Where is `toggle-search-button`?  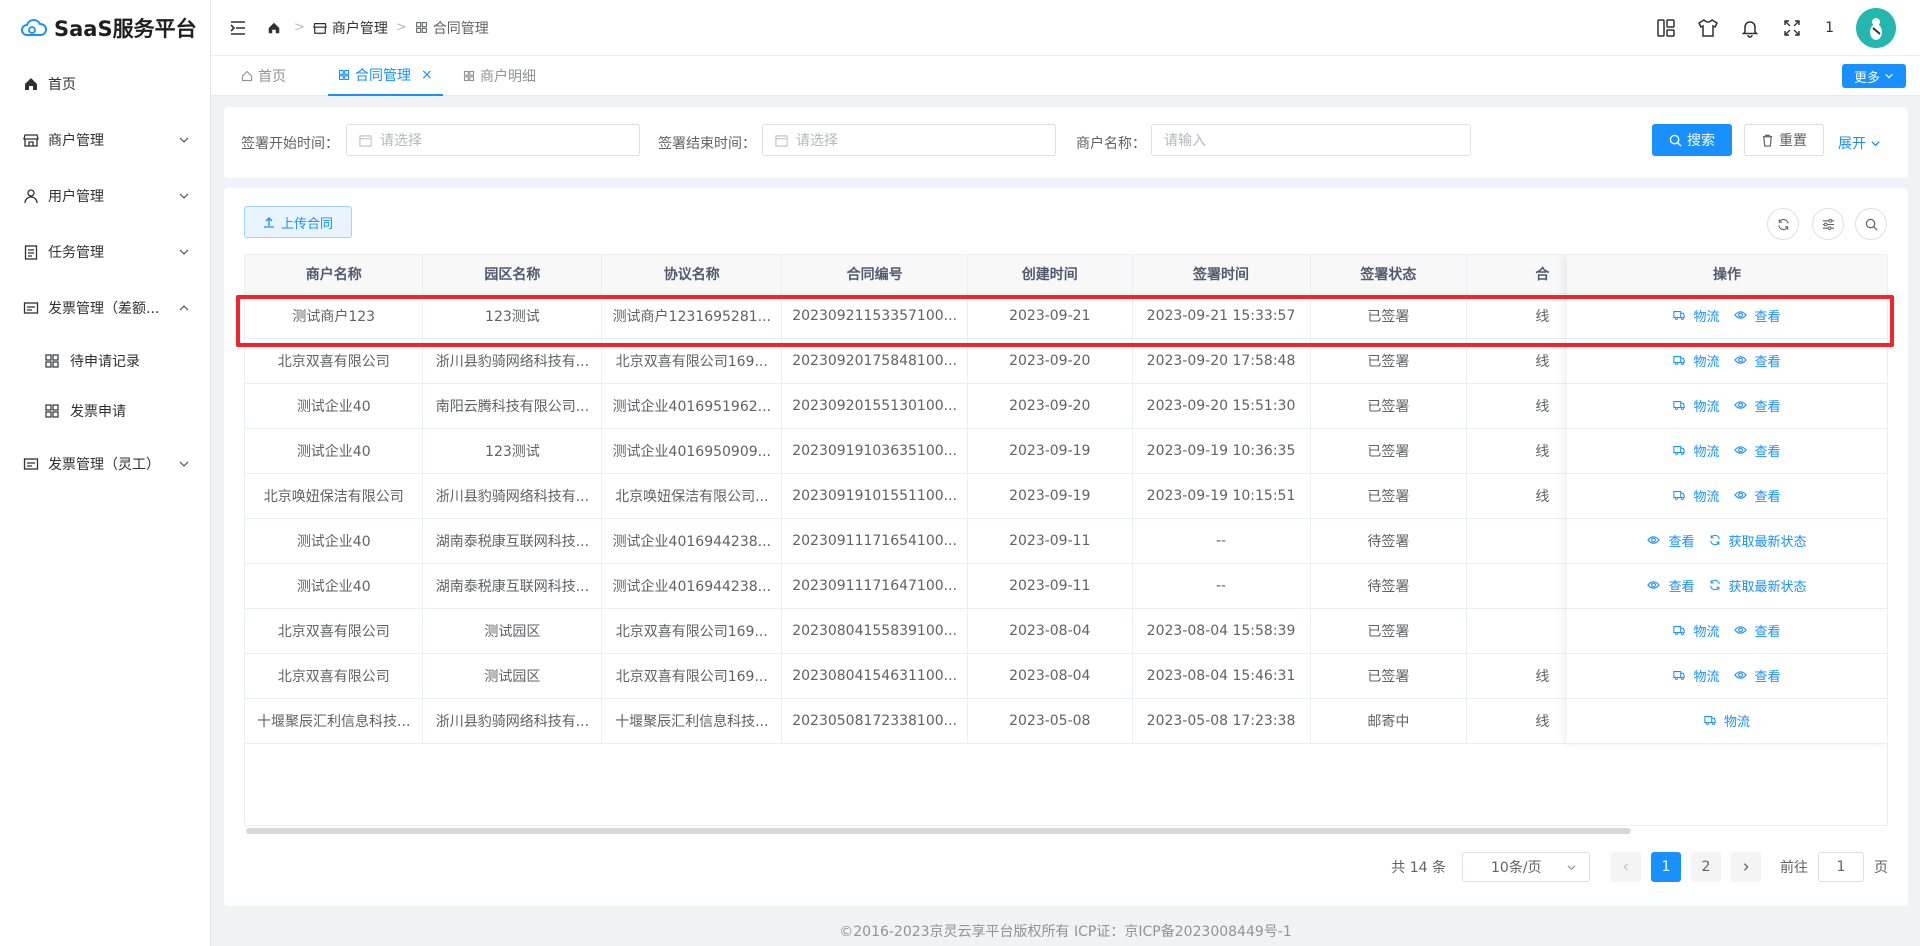 toggle-search-button is located at coordinates (1871, 224).